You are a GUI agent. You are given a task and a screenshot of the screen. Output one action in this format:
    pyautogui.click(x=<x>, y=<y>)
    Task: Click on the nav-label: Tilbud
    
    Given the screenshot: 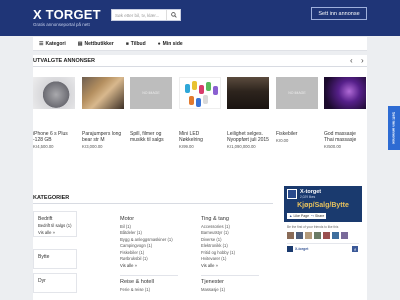 What is the action you would take?
    pyautogui.click(x=138, y=43)
    